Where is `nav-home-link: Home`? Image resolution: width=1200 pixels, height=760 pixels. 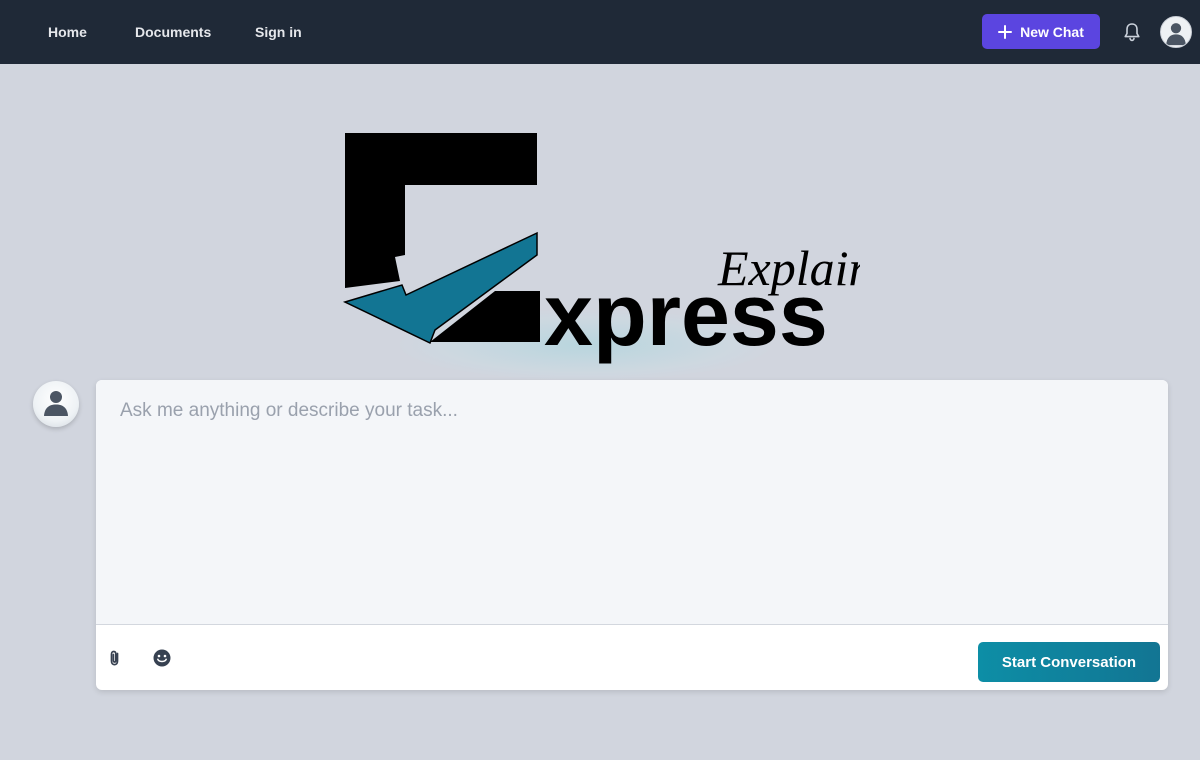 nav-home-link: Home is located at coordinates (67, 32).